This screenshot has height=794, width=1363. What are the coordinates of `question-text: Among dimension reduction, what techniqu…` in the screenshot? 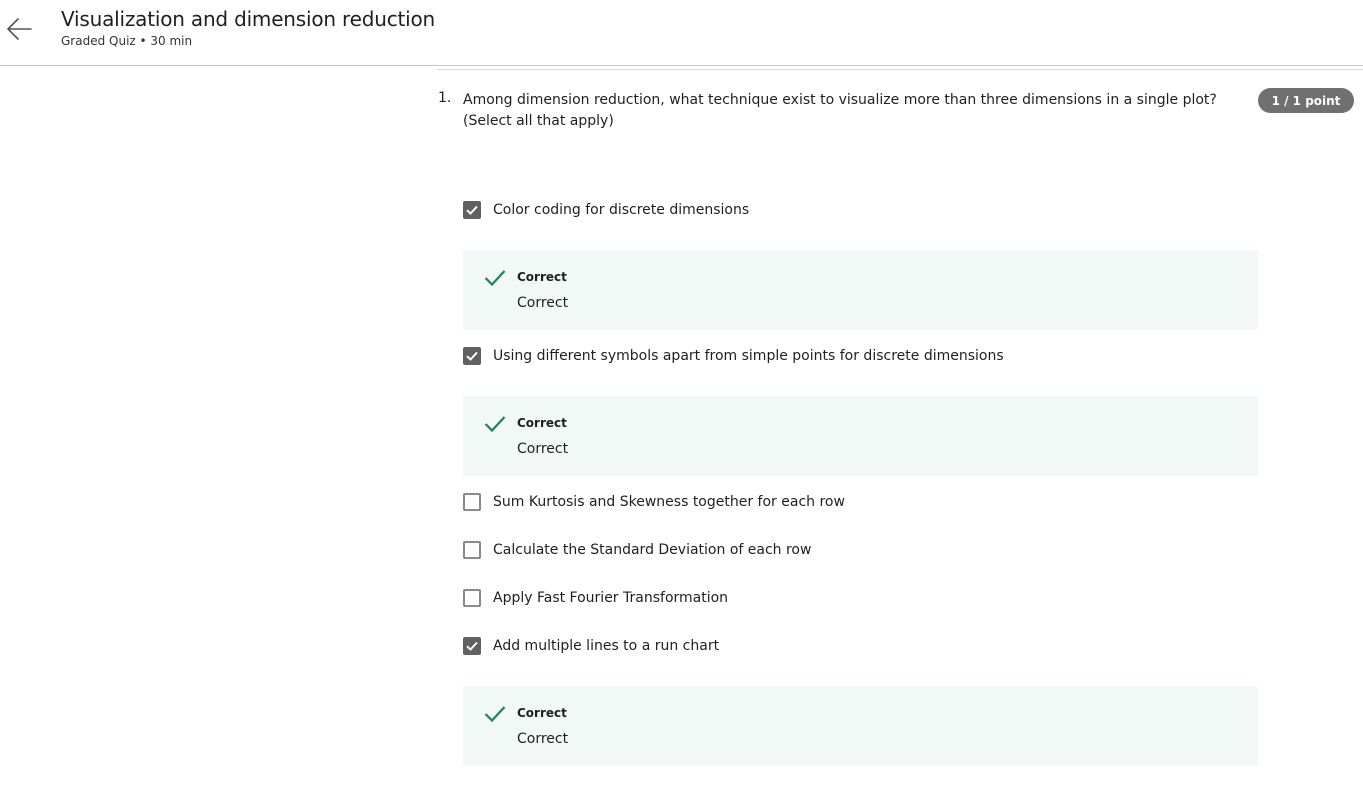 It's located at (840, 110).